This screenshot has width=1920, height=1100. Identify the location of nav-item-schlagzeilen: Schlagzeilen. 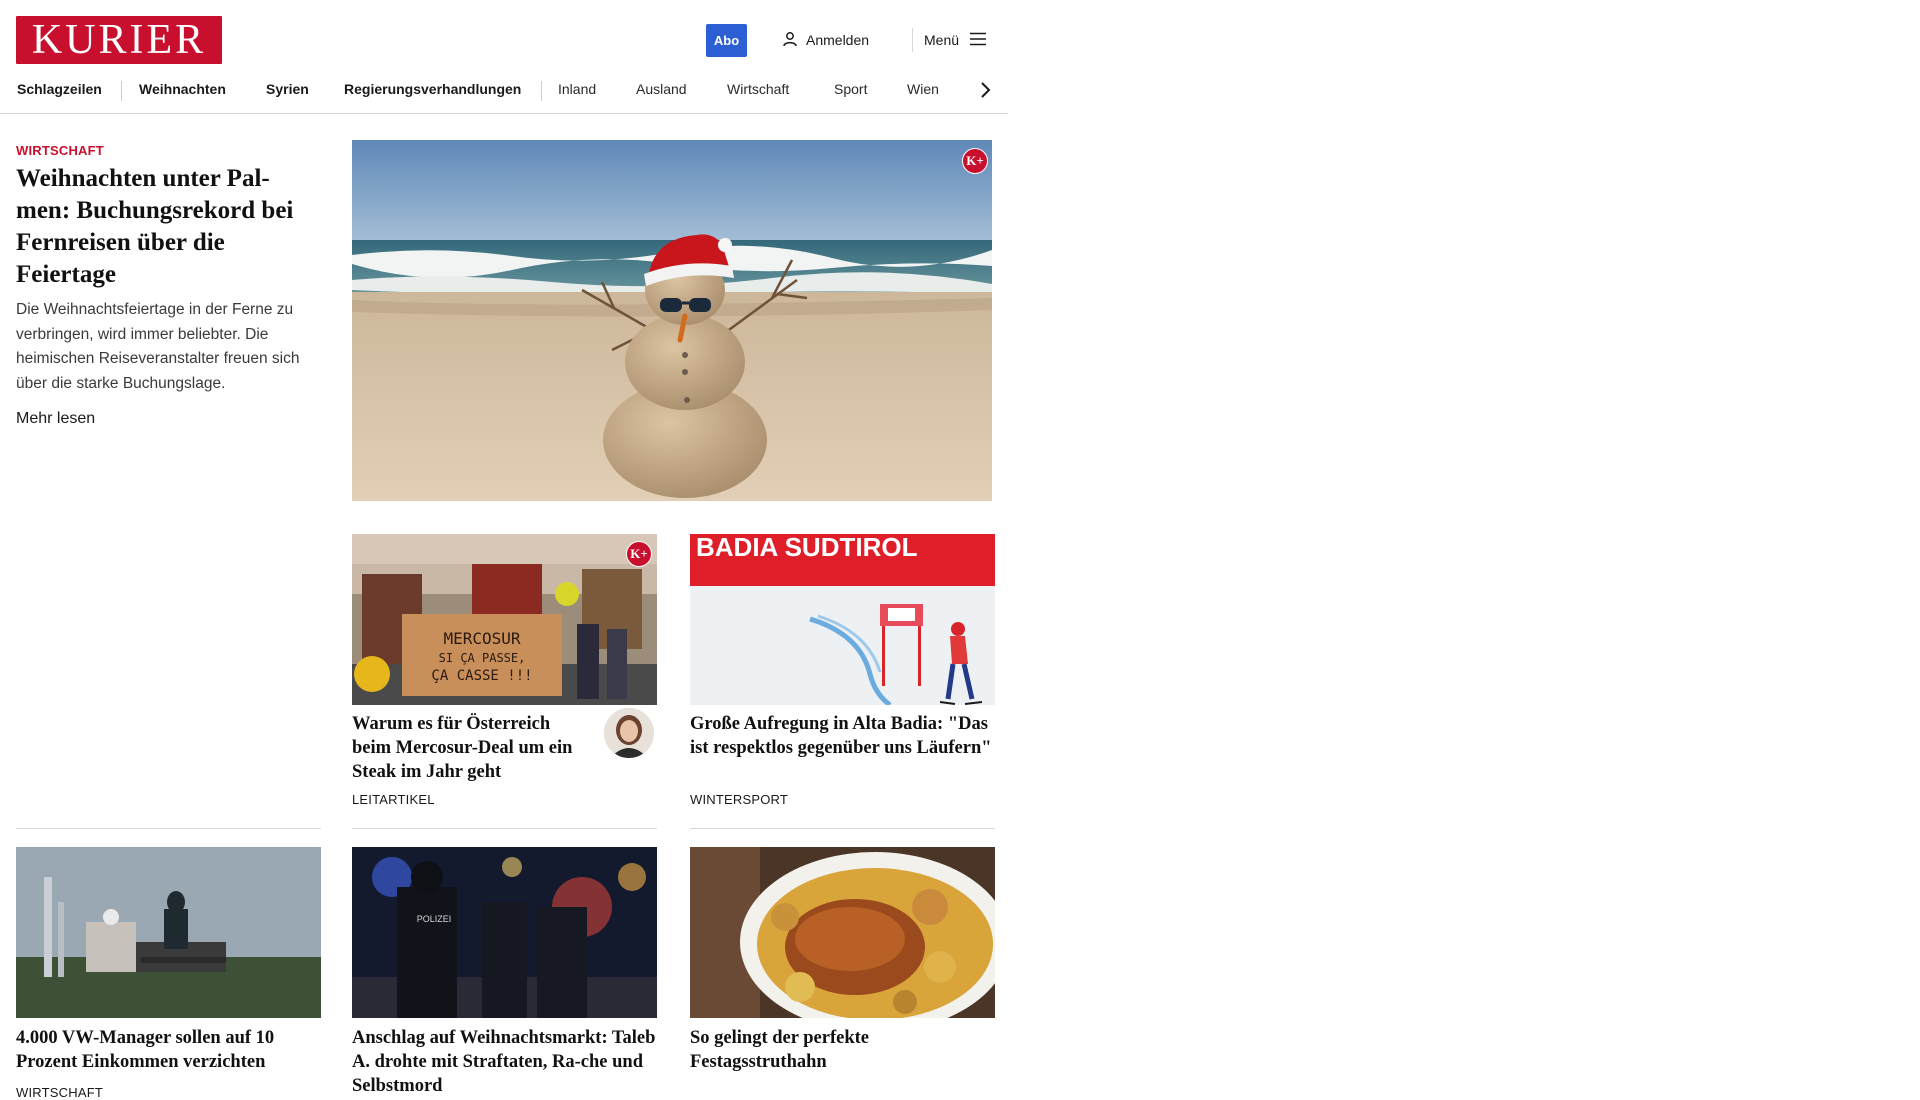
(59, 89).